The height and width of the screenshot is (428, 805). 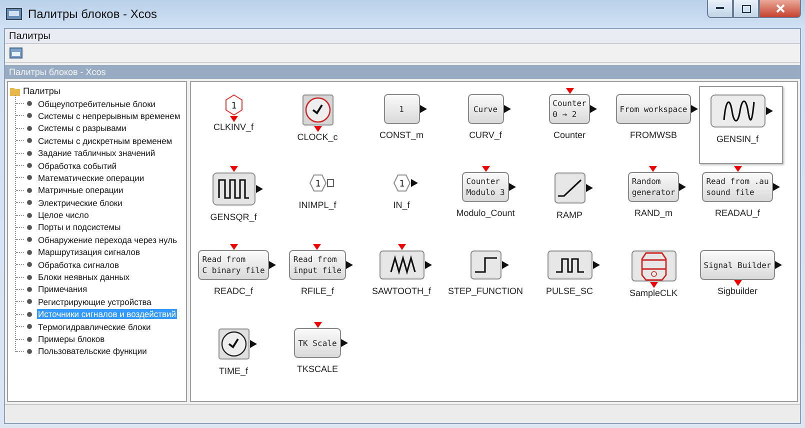 I want to click on block-name: Modulo_Count, so click(x=485, y=213).